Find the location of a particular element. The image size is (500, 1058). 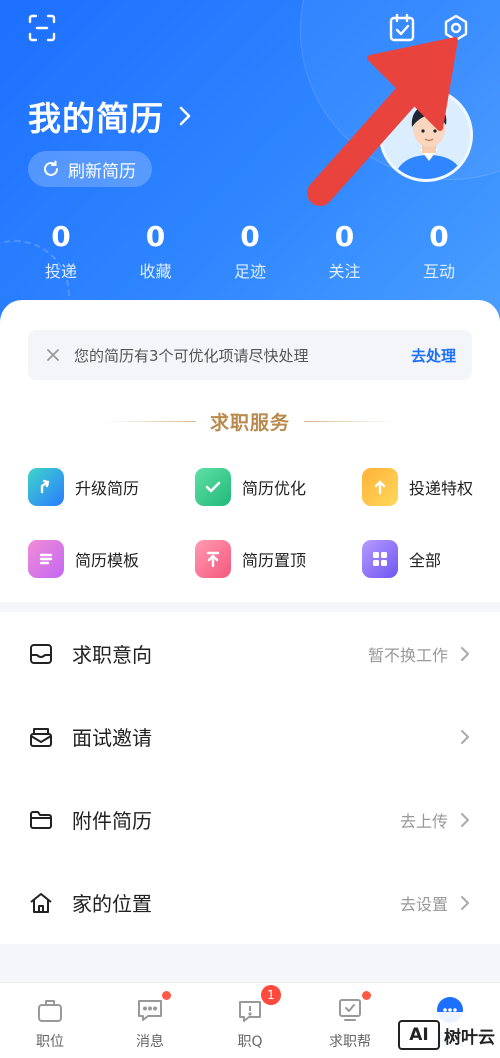

service-resume-top: 简历置顶 is located at coordinates (278, 559).